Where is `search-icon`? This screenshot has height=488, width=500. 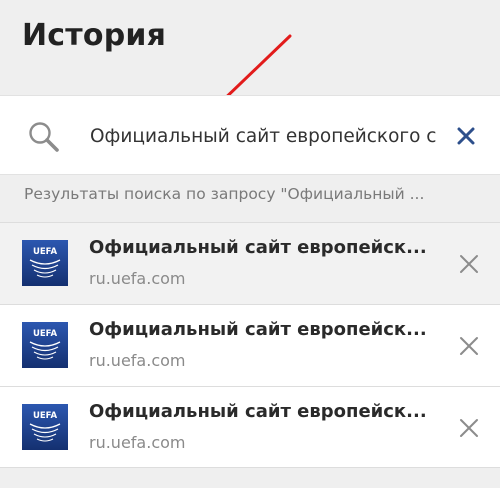
search-icon is located at coordinates (44, 137).